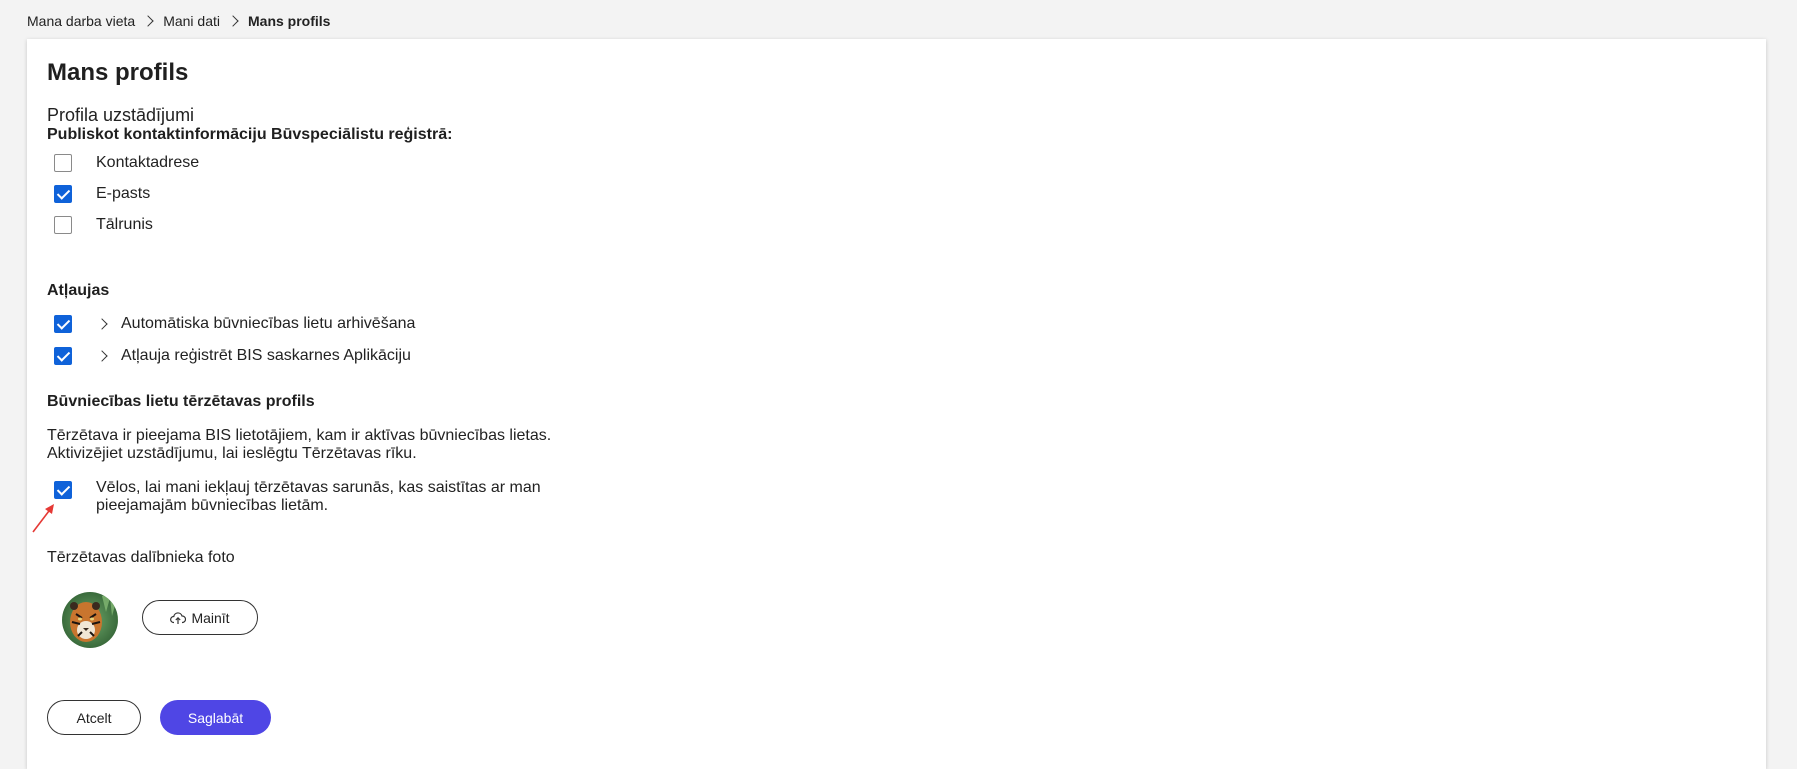 This screenshot has width=1797, height=769. I want to click on change-photo-label: Mainīt, so click(210, 617).